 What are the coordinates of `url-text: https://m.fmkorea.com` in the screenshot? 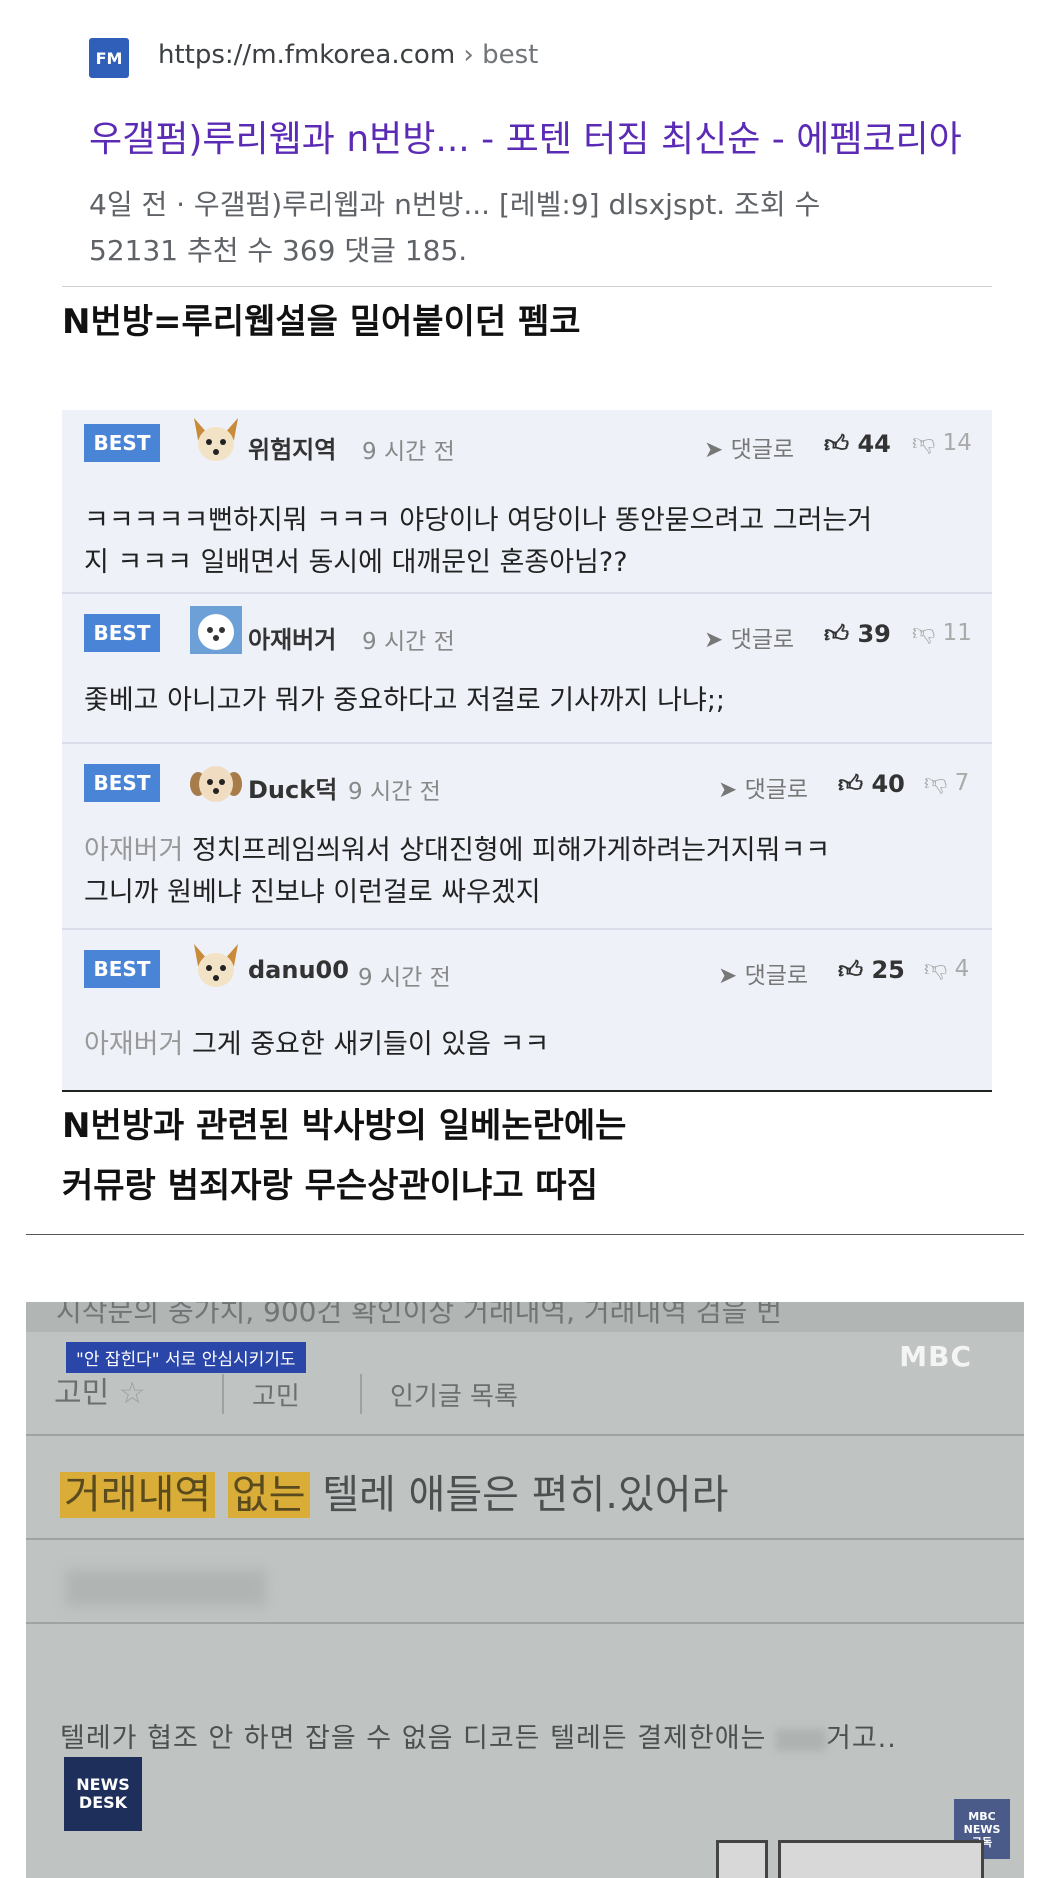 It's located at (307, 55).